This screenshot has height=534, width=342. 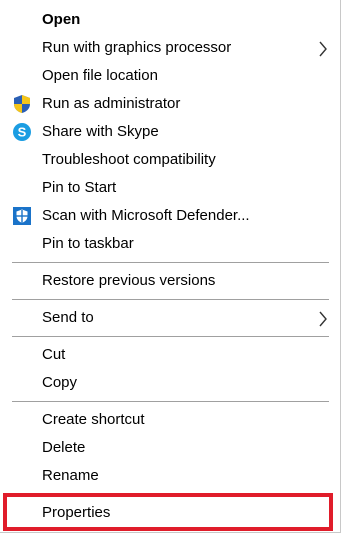 I want to click on menu-item-label: Delete, so click(x=64, y=447).